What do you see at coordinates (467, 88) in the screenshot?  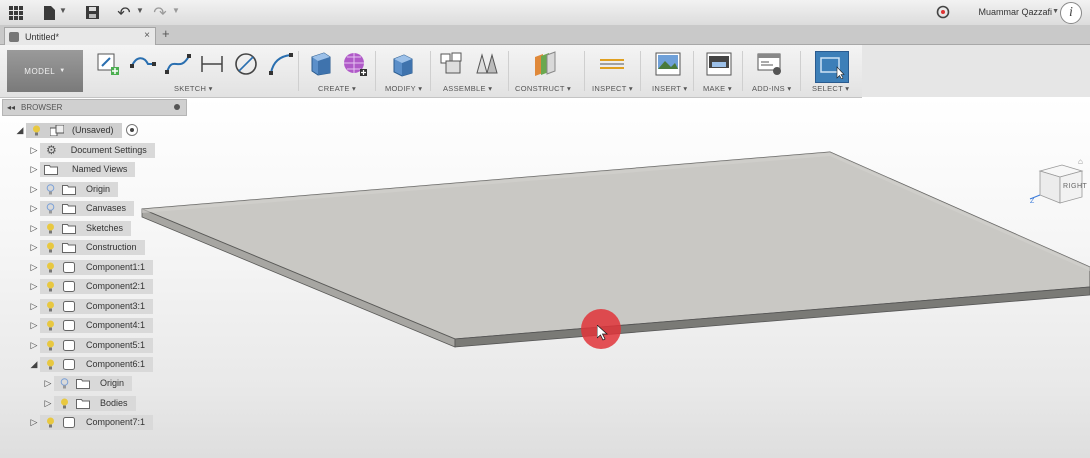 I see `assemble-group-label: ASSEMBLE ▾` at bounding box center [467, 88].